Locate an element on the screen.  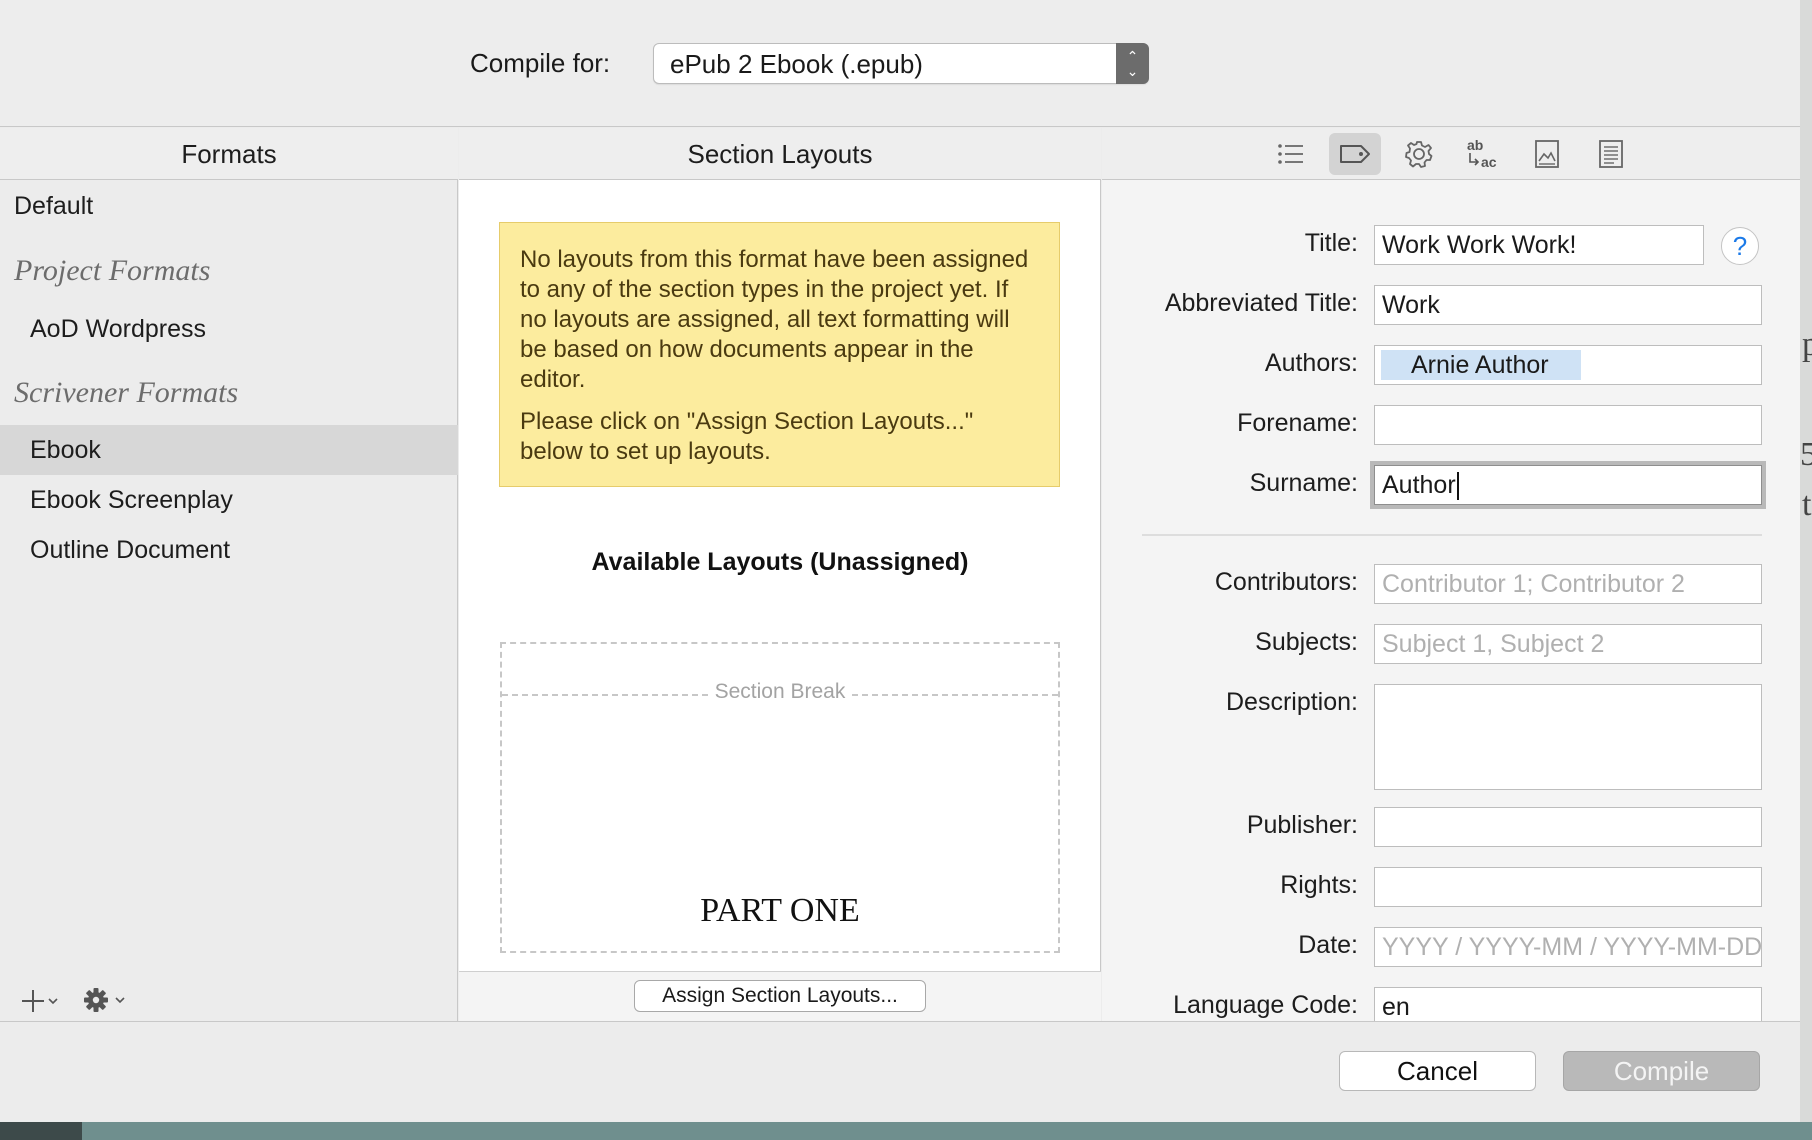
svg-text: ab is located at coordinates (1475, 145).